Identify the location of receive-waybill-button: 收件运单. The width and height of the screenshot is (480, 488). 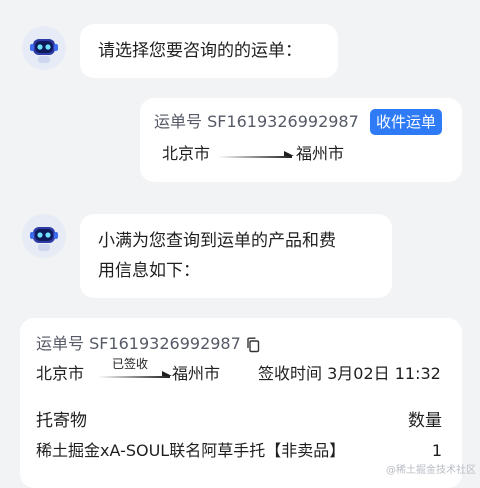
(406, 122).